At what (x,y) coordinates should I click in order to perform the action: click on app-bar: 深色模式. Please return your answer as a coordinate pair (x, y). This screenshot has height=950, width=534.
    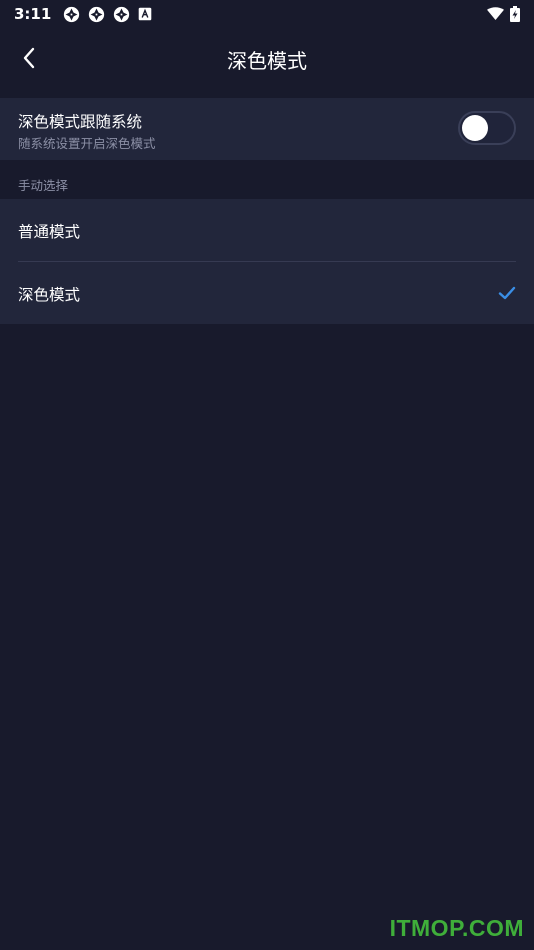
    Looking at the image, I should click on (267, 59).